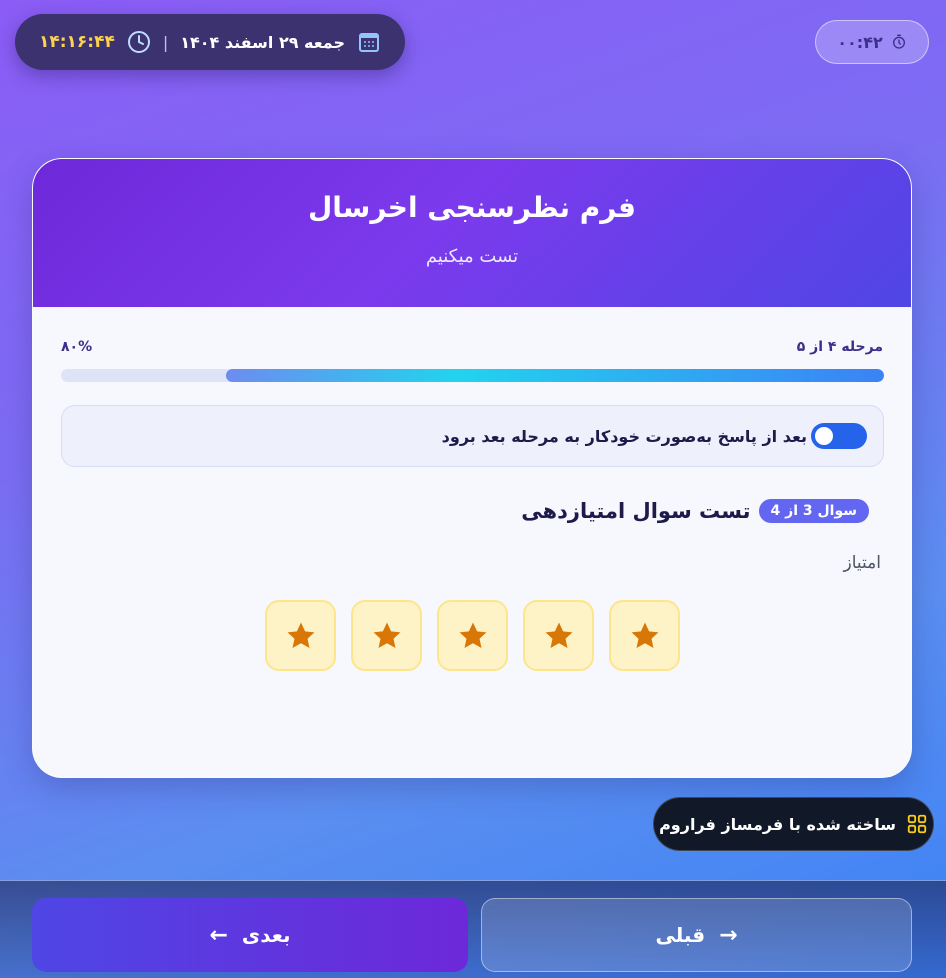 Image resolution: width=946 pixels, height=978 pixels. Describe the element at coordinates (824, 436) in the screenshot. I see `toggle-knob` at that location.